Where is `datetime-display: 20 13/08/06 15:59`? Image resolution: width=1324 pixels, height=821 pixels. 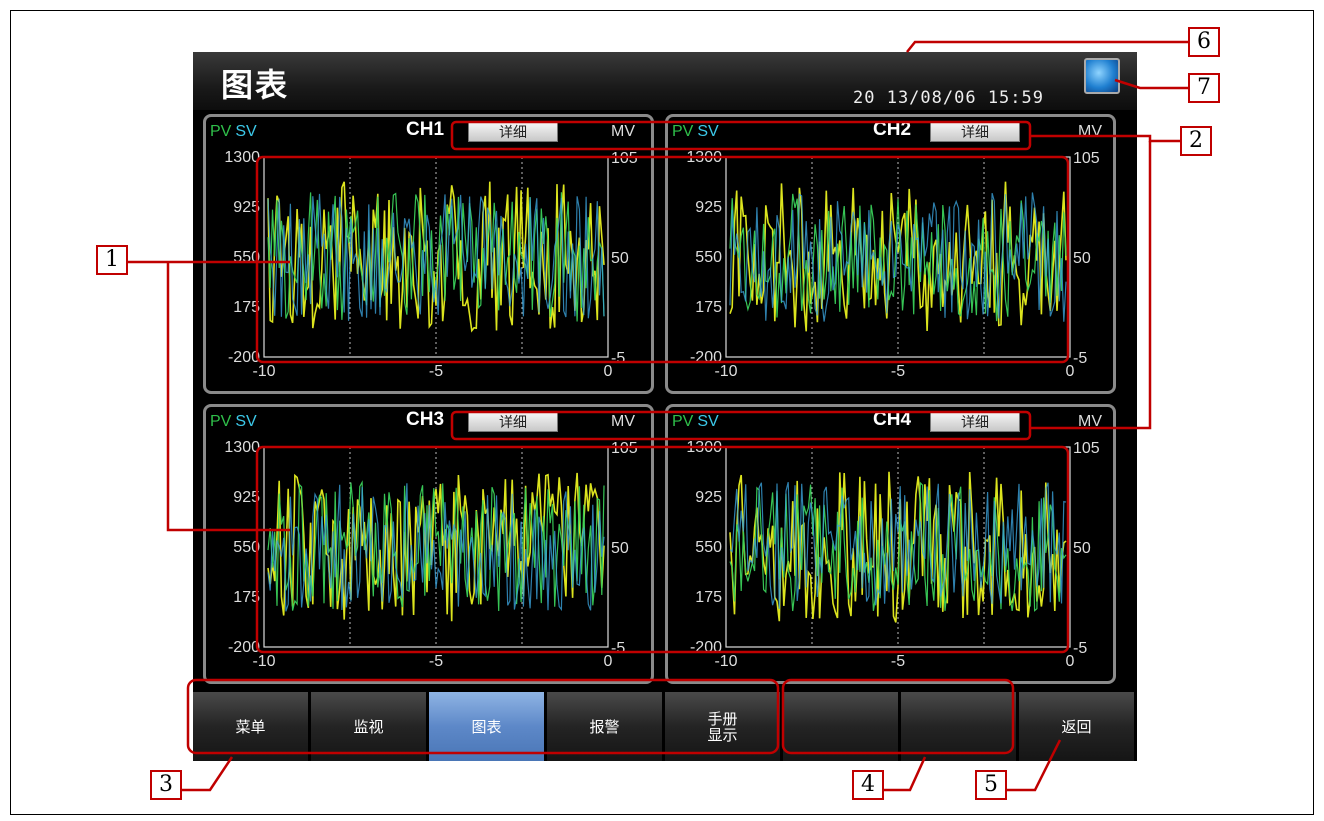
datetime-display: 20 13/08/06 15:59 is located at coordinates (948, 98).